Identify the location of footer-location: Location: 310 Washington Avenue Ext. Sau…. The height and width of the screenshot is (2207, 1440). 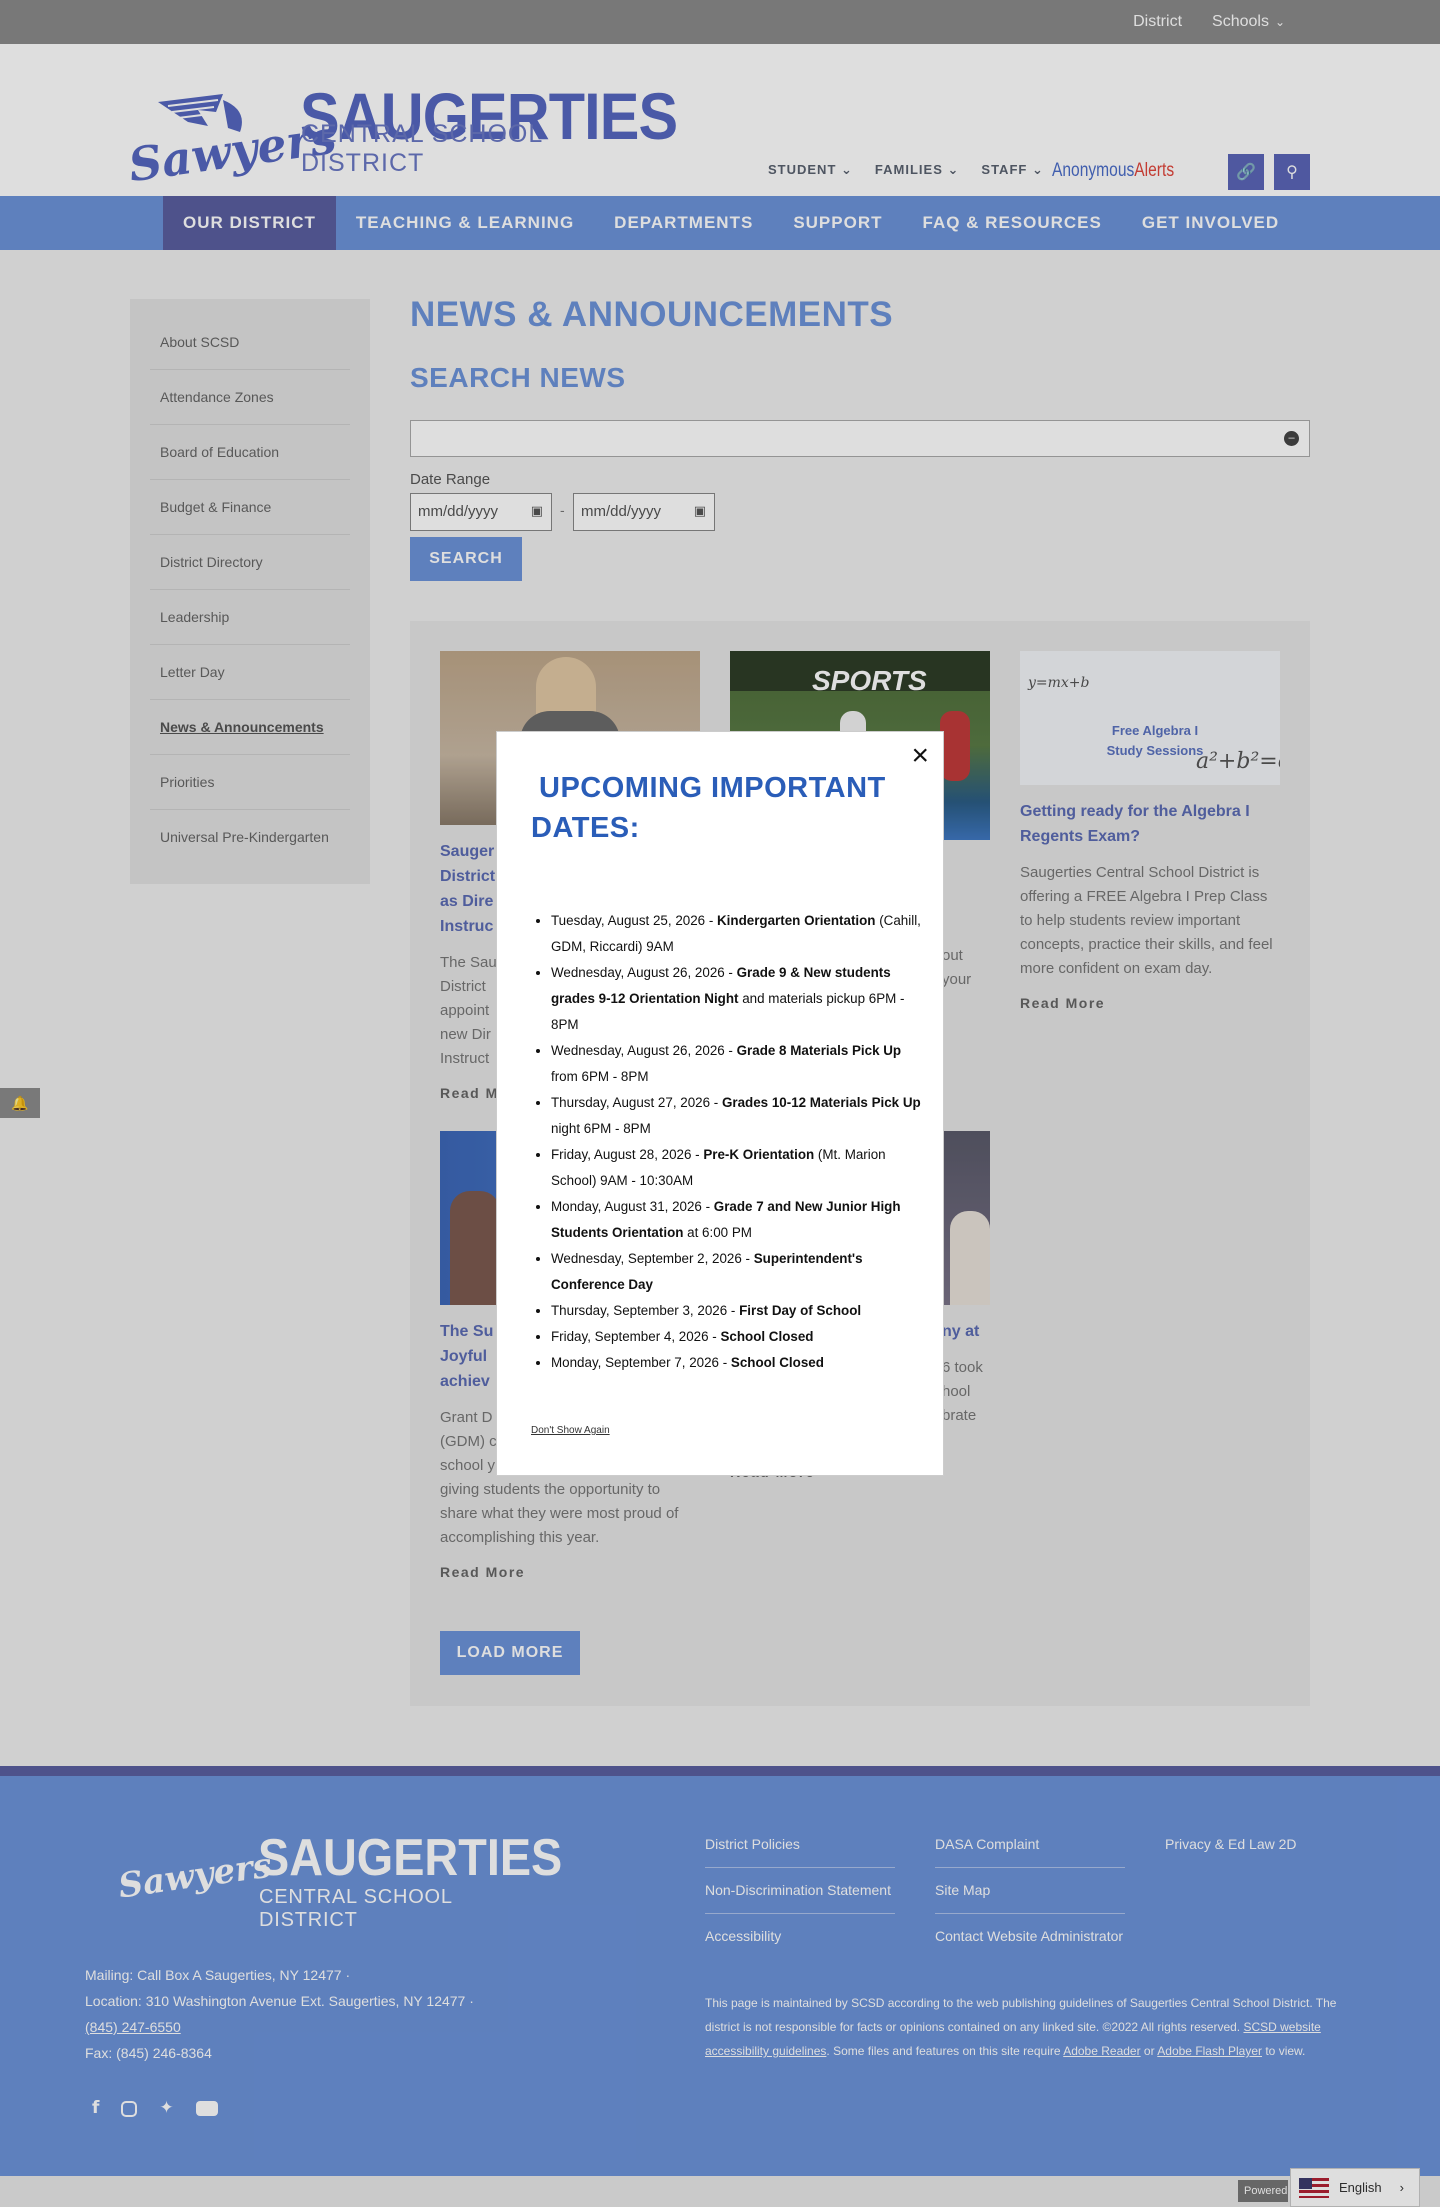
(279, 2001).